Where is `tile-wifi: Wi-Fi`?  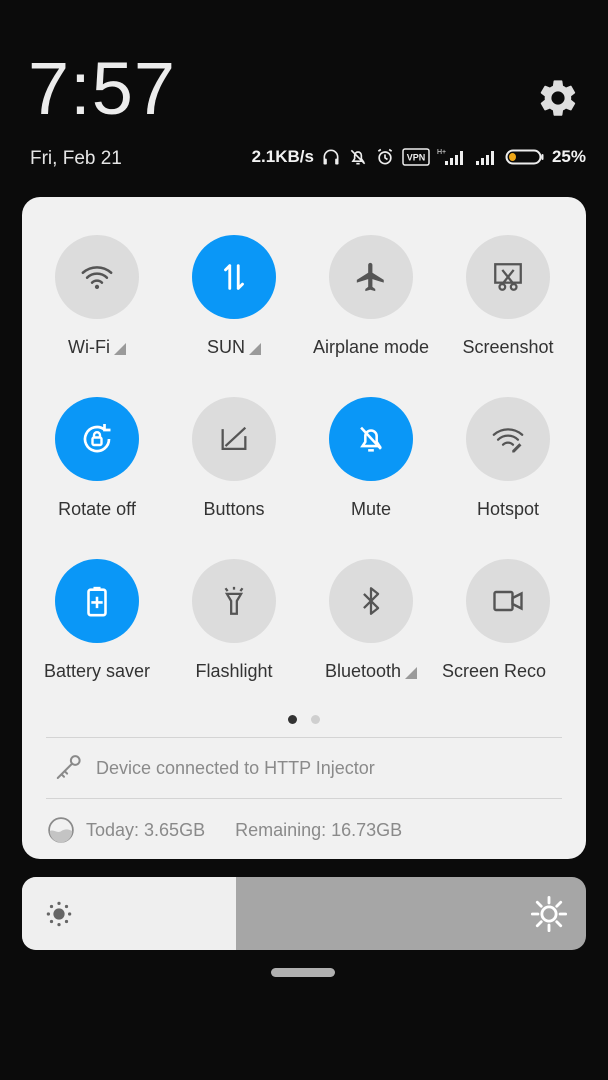 tile-wifi: Wi-Fi is located at coordinates (97, 296).